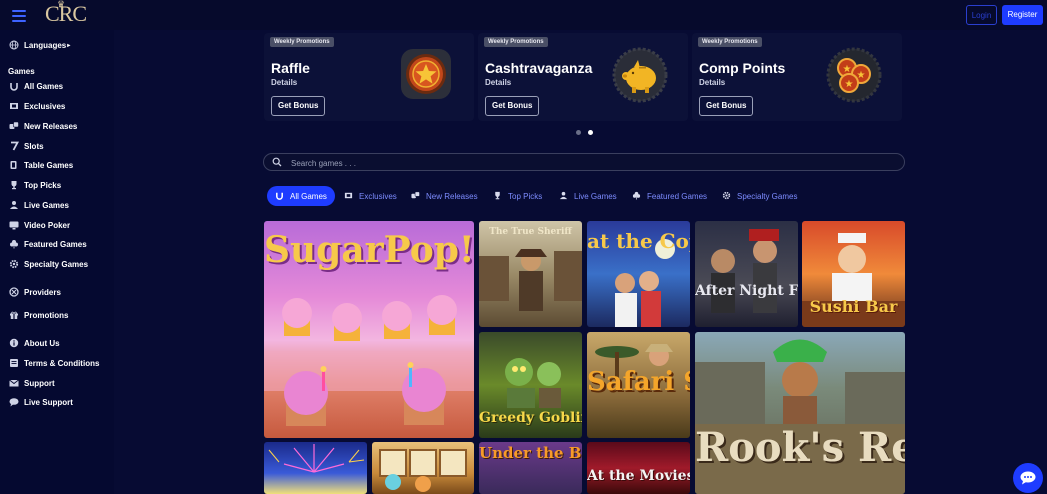 Image resolution: width=1047 pixels, height=494 pixels. What do you see at coordinates (745, 271) in the screenshot?
I see `night-falls-art` at bounding box center [745, 271].